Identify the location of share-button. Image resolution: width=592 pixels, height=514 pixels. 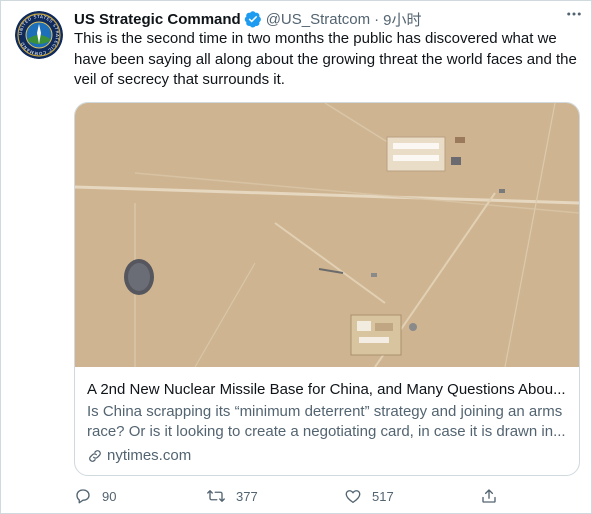
(494, 496).